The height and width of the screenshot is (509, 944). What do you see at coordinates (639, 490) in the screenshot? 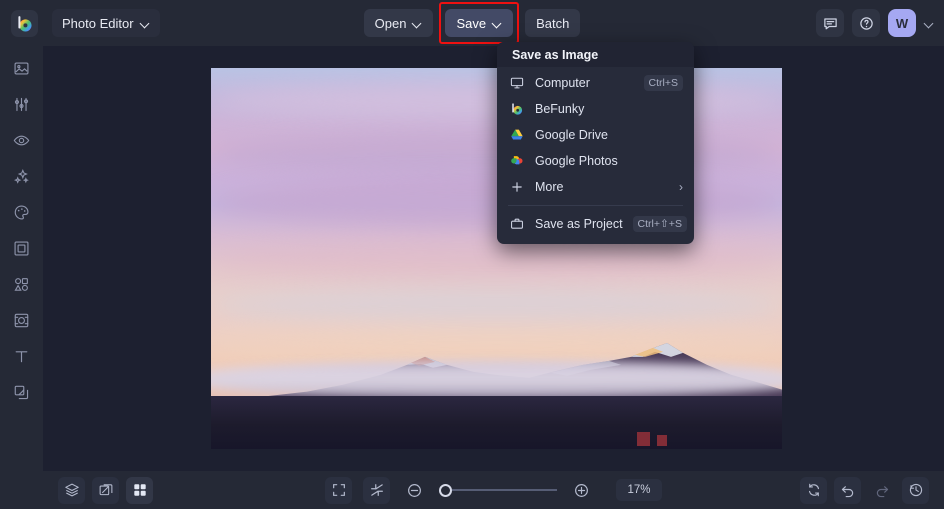
I see `zoom-level-value: 17%` at bounding box center [639, 490].